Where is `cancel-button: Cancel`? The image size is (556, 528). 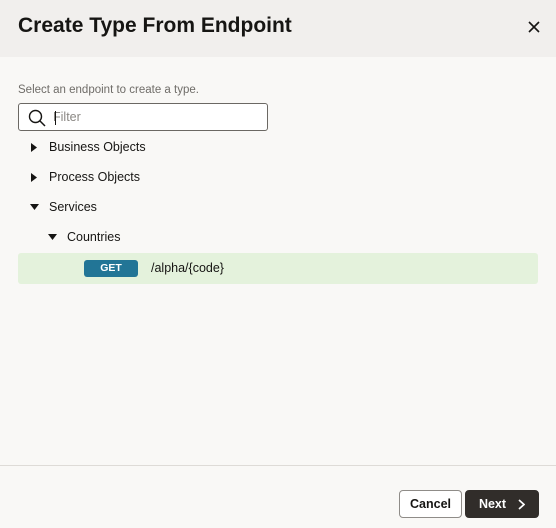 cancel-button: Cancel is located at coordinates (430, 504).